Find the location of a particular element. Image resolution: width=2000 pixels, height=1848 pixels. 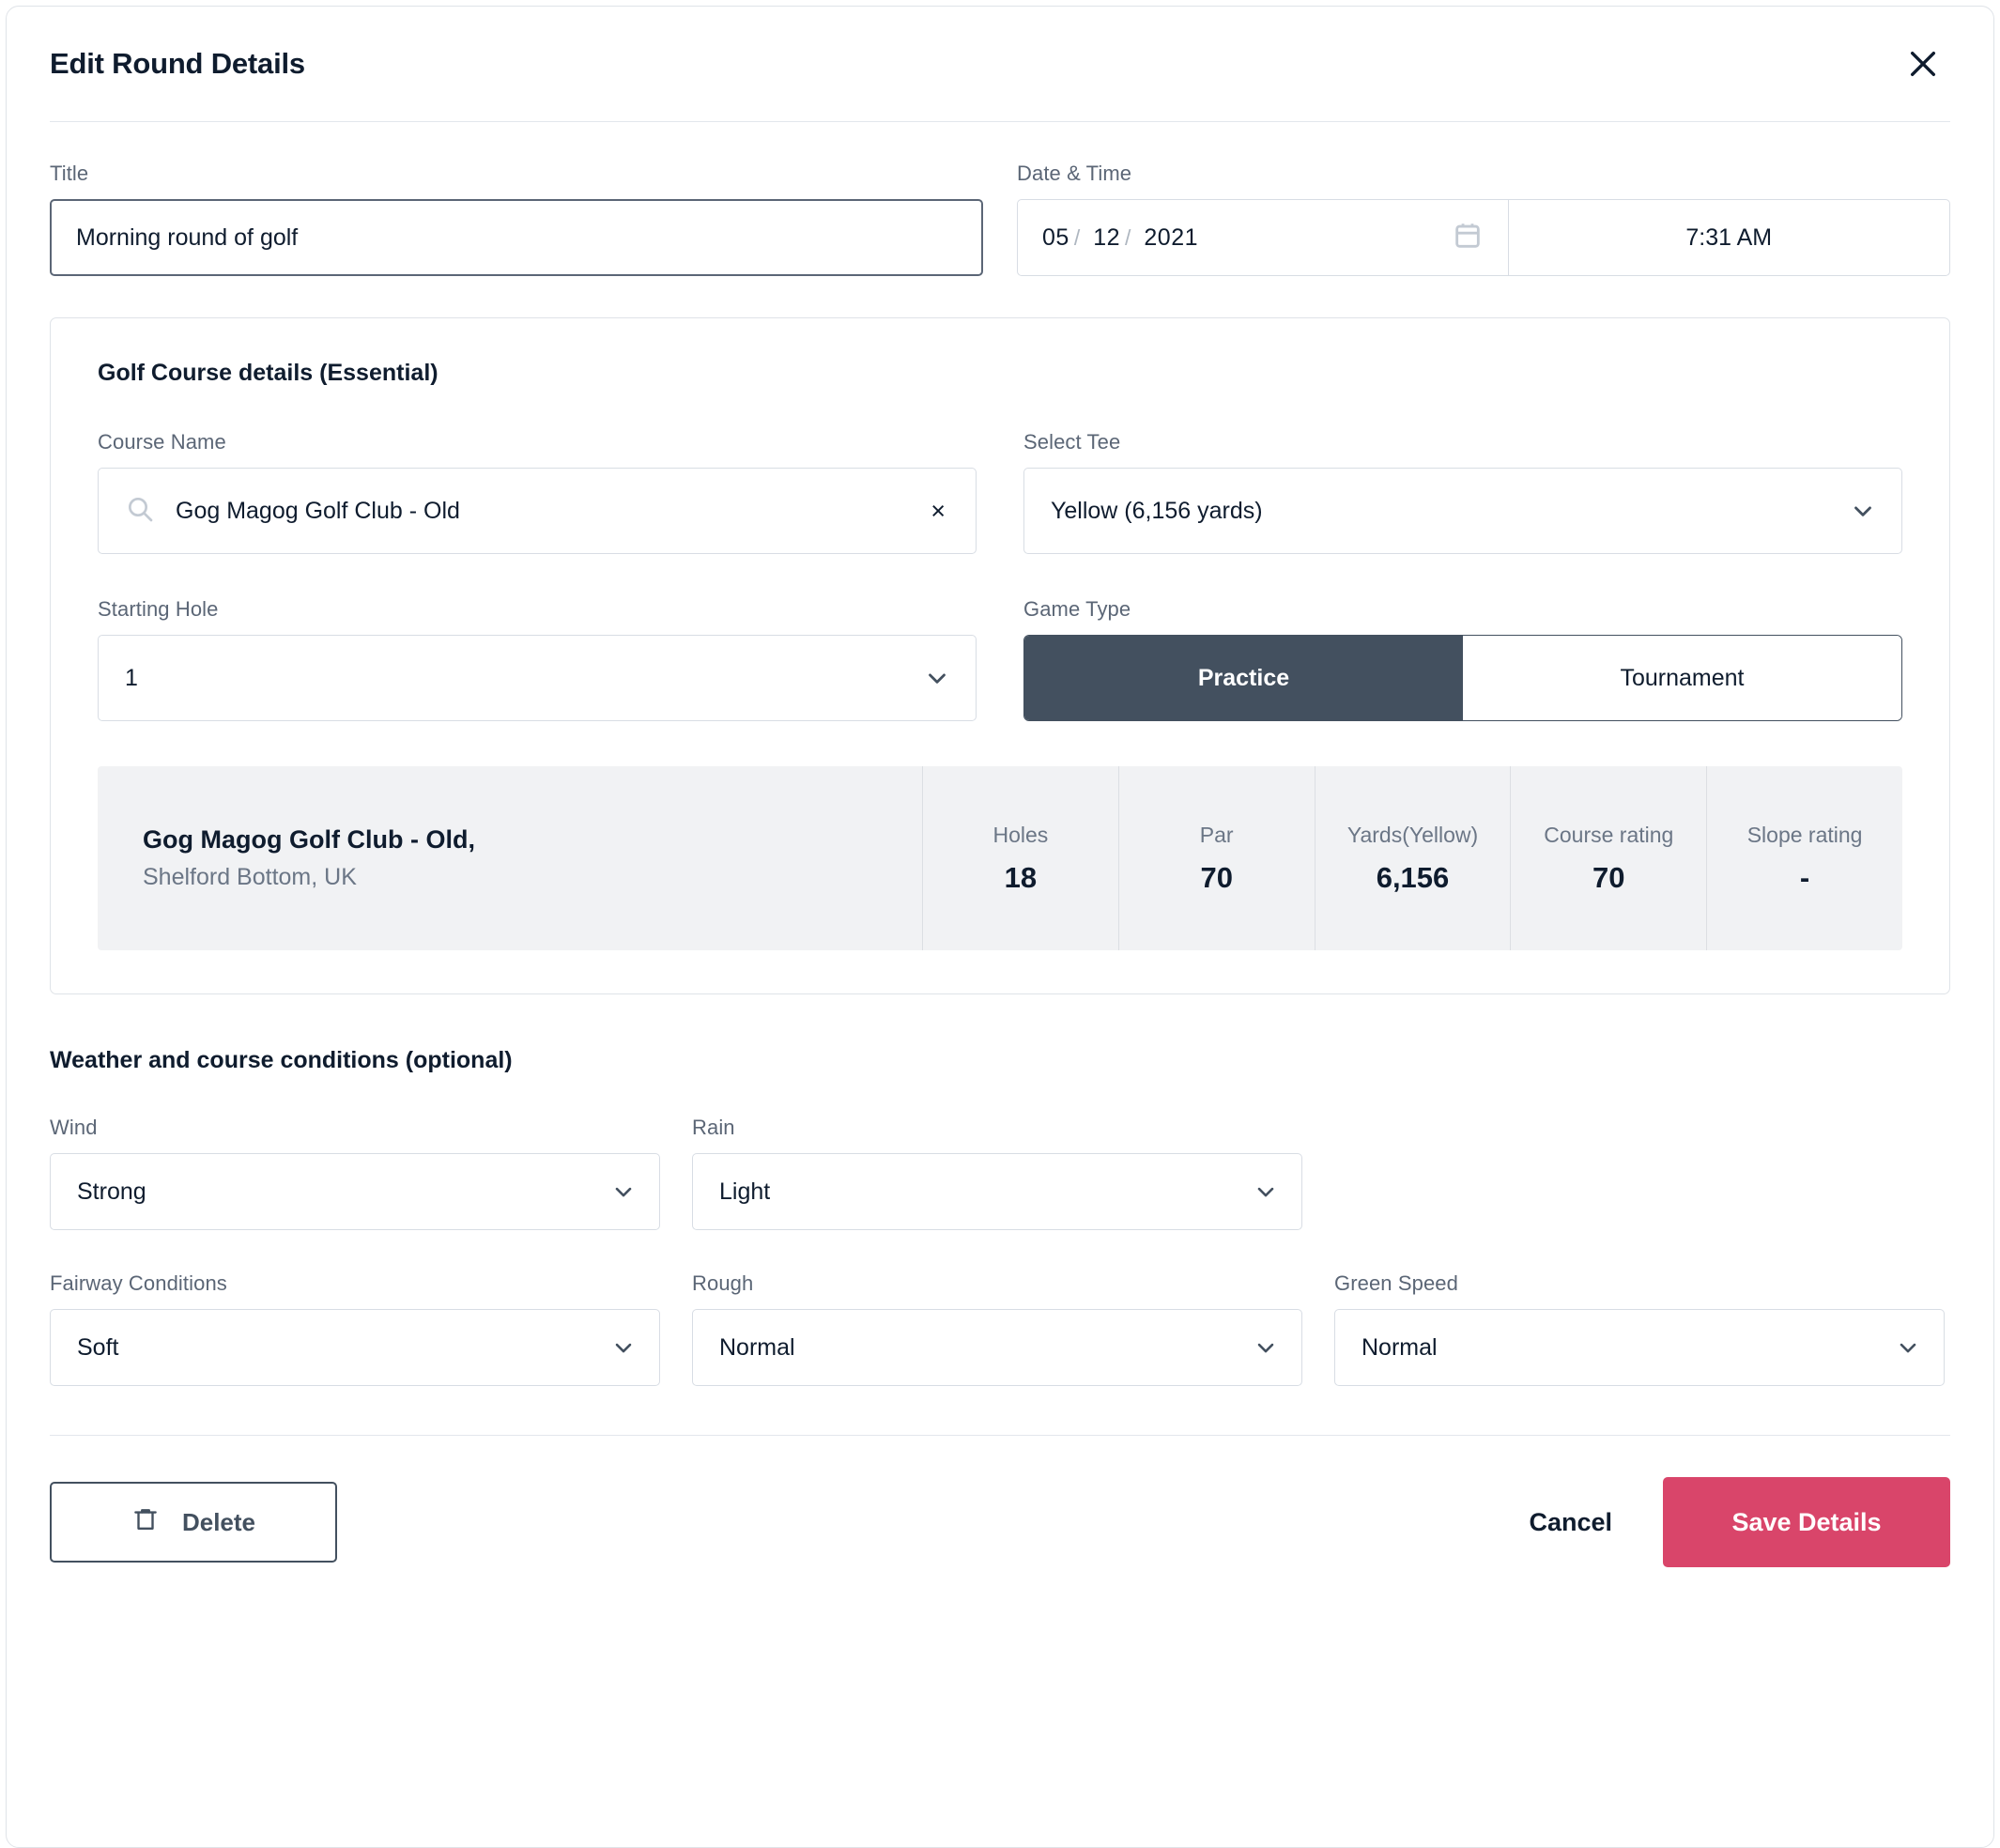

green-speed-group: Green Speed Normal is located at coordinates (1639, 1328).